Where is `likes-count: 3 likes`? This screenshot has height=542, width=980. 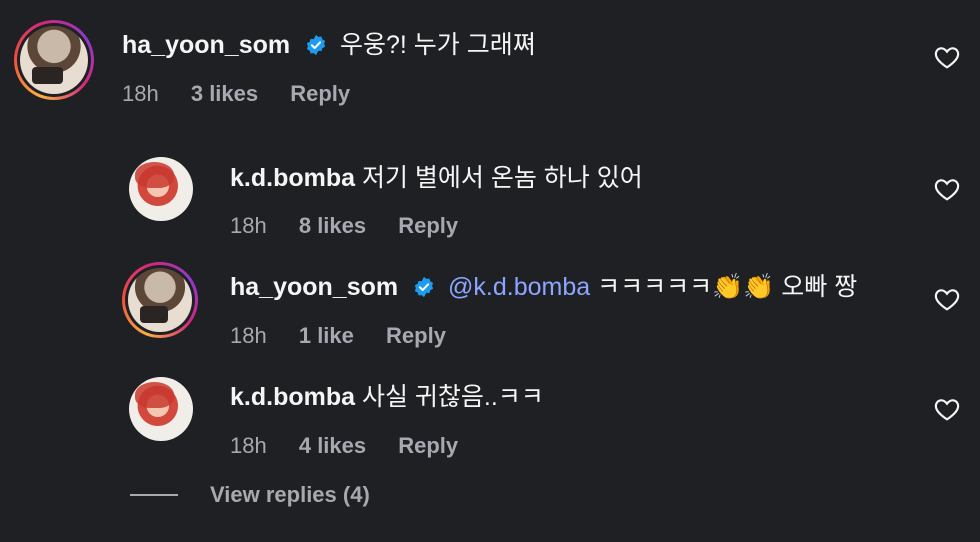 likes-count: 3 likes is located at coordinates (224, 93).